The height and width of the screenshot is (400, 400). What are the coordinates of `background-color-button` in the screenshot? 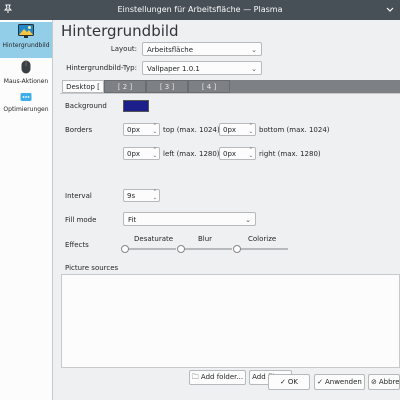 It's located at (136, 106).